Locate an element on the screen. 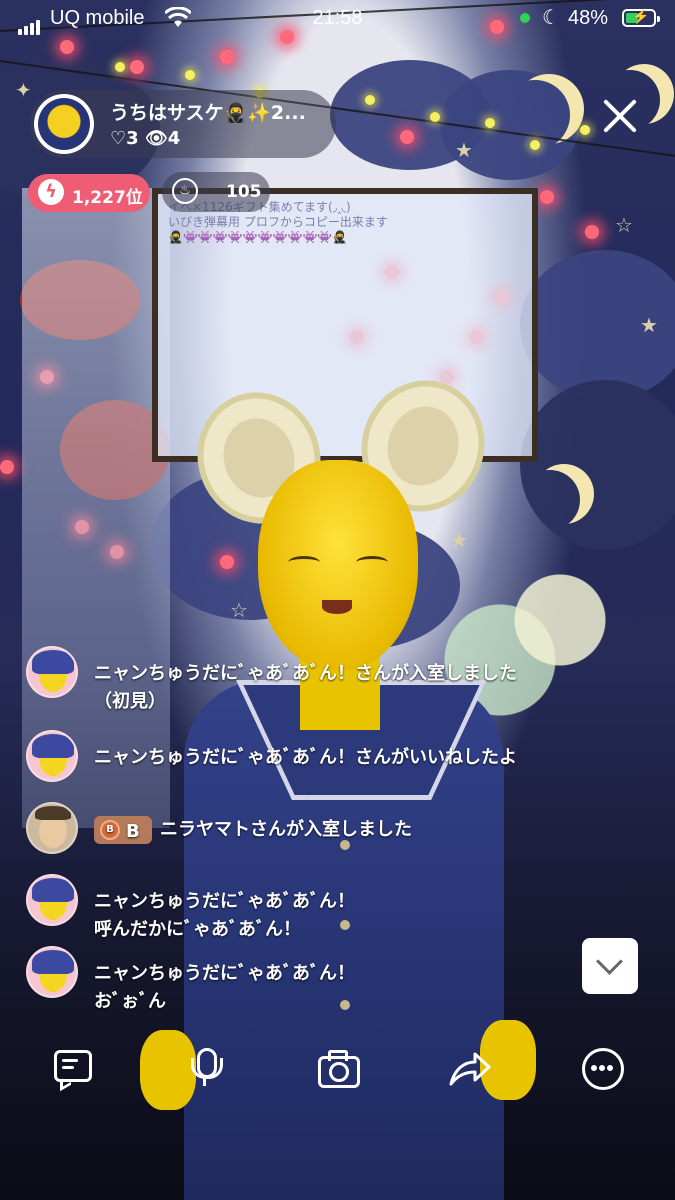 Image resolution: width=675 pixels, height=1200 pixels. rank-badge: ϟ 1,227位 is located at coordinates (89, 193).